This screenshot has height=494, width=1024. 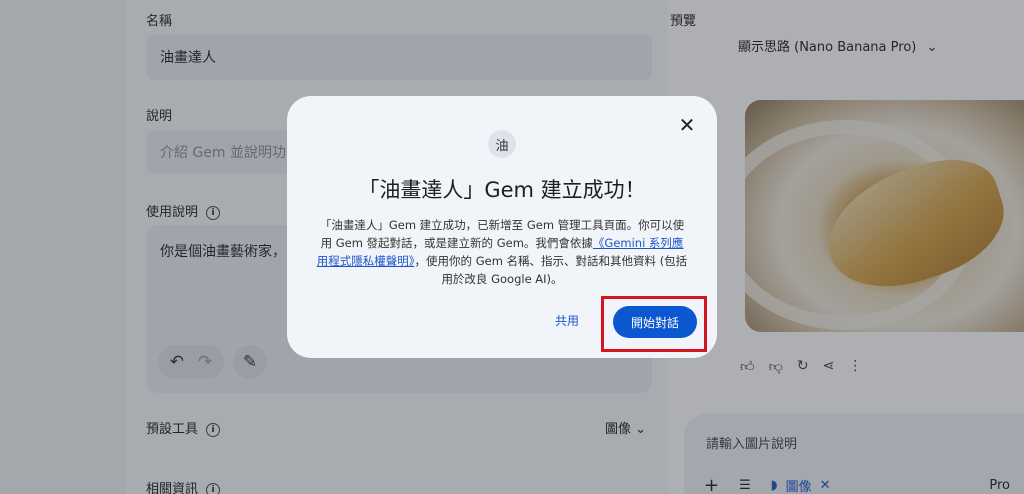 What do you see at coordinates (567, 320) in the screenshot?
I see `share-button: 共用` at bounding box center [567, 320].